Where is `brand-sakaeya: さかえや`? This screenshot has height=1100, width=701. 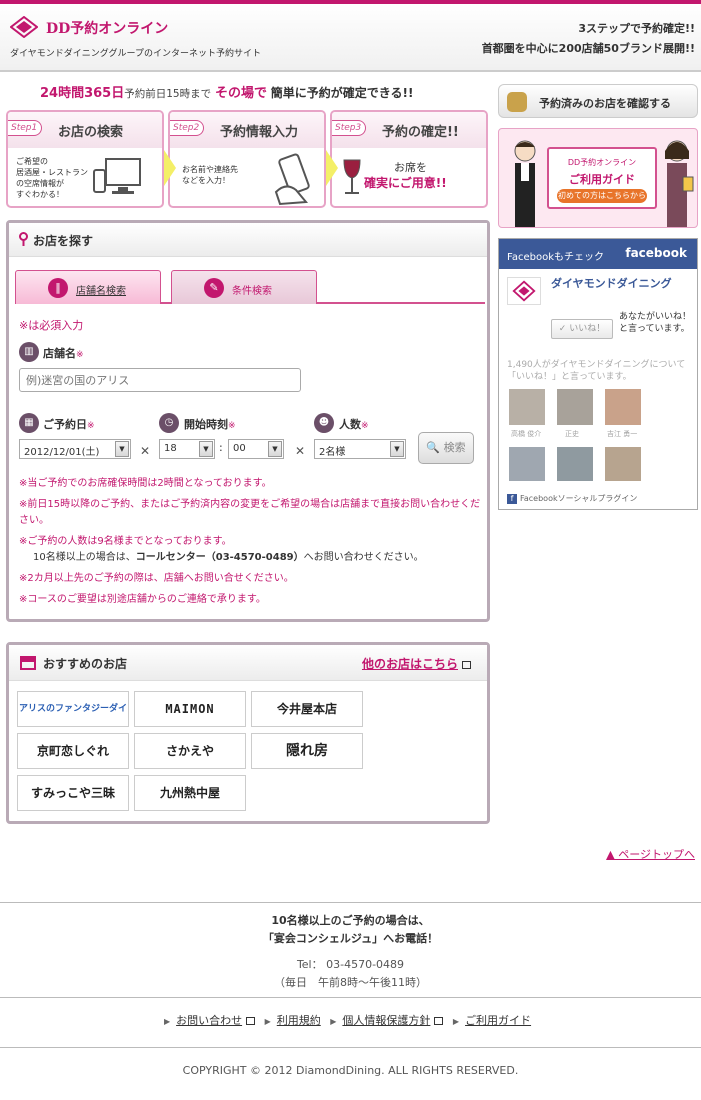 brand-sakaeya: さかえや is located at coordinates (190, 751).